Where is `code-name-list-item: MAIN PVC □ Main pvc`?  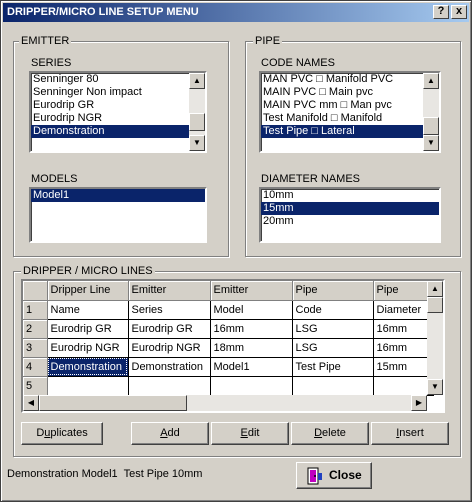
code-name-list-item: MAIN PVC □ Main pvc is located at coordinates (342, 92).